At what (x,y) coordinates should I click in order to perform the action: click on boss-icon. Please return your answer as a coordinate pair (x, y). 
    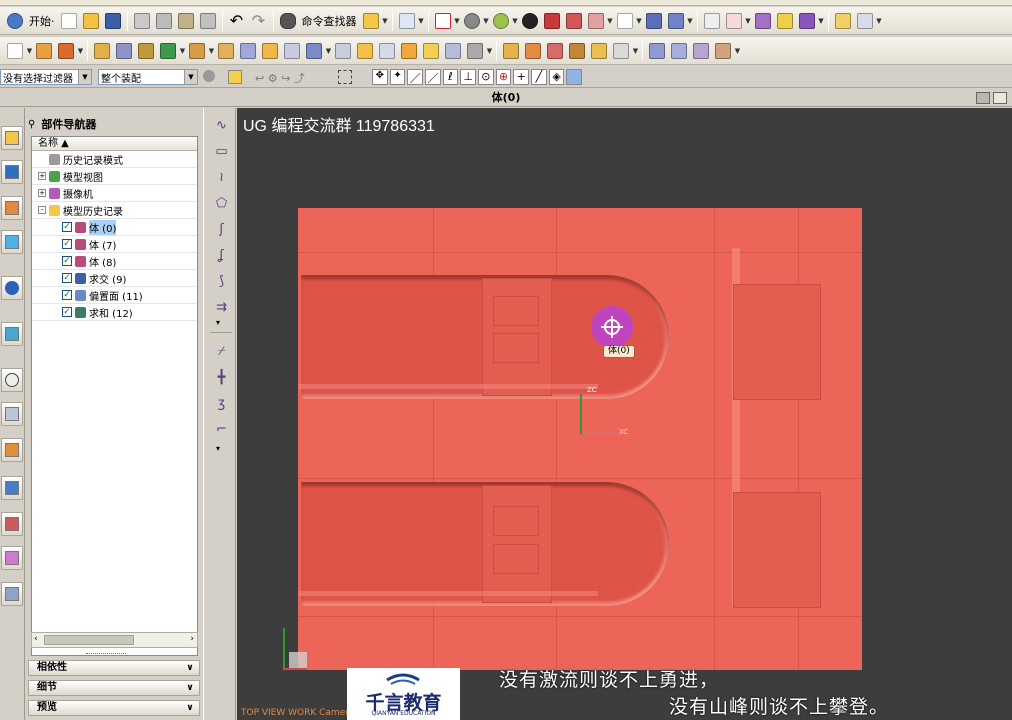
    Looking at the image, I should click on (270, 51).